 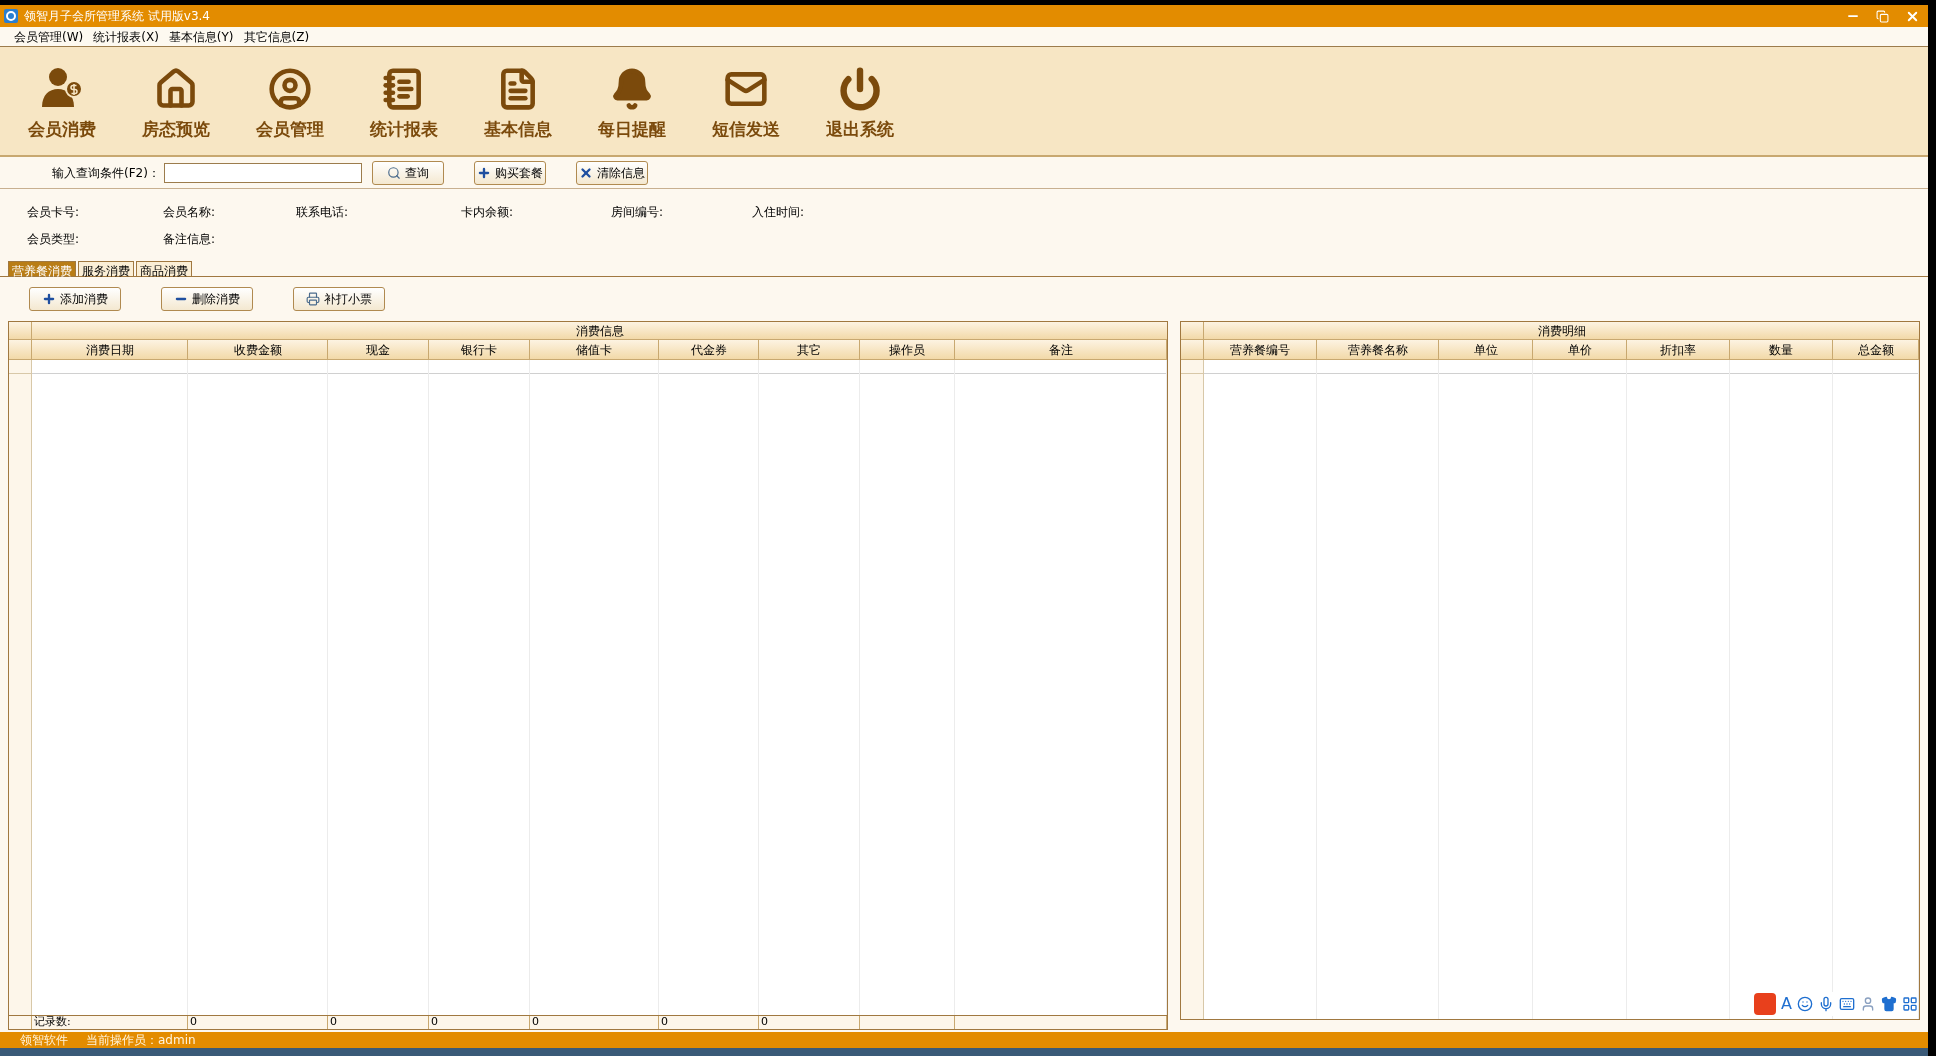 What do you see at coordinates (1765, 1004) in the screenshot?
I see `ime-logo-icon` at bounding box center [1765, 1004].